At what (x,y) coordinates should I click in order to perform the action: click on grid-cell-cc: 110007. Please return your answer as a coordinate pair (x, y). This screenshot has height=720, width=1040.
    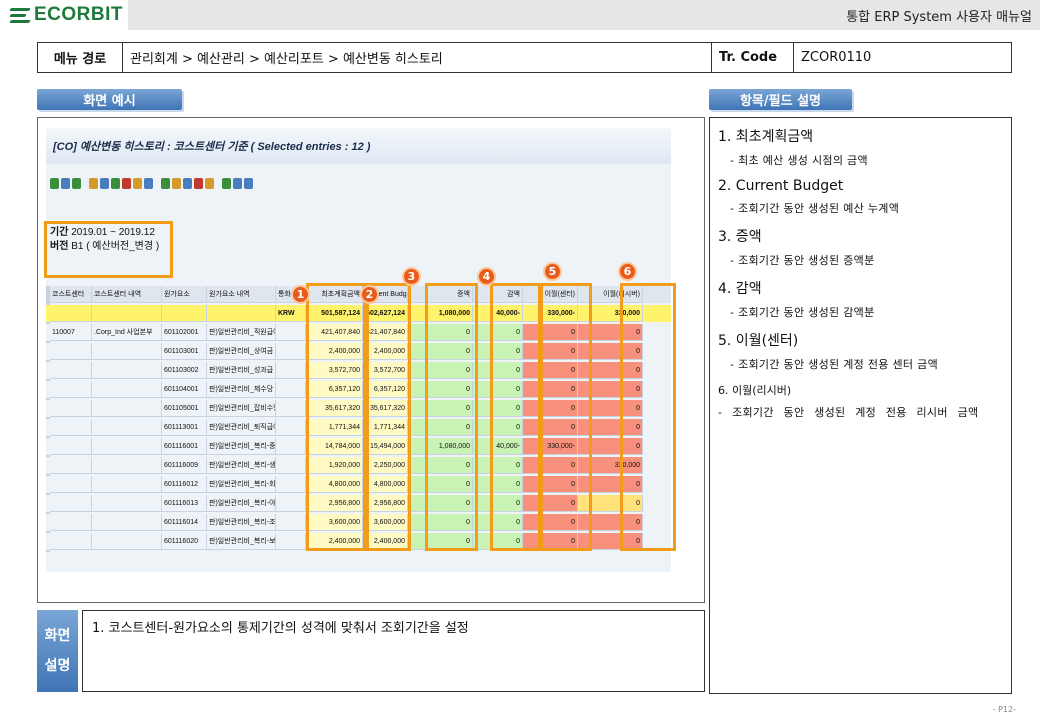
    Looking at the image, I should click on (71, 332).